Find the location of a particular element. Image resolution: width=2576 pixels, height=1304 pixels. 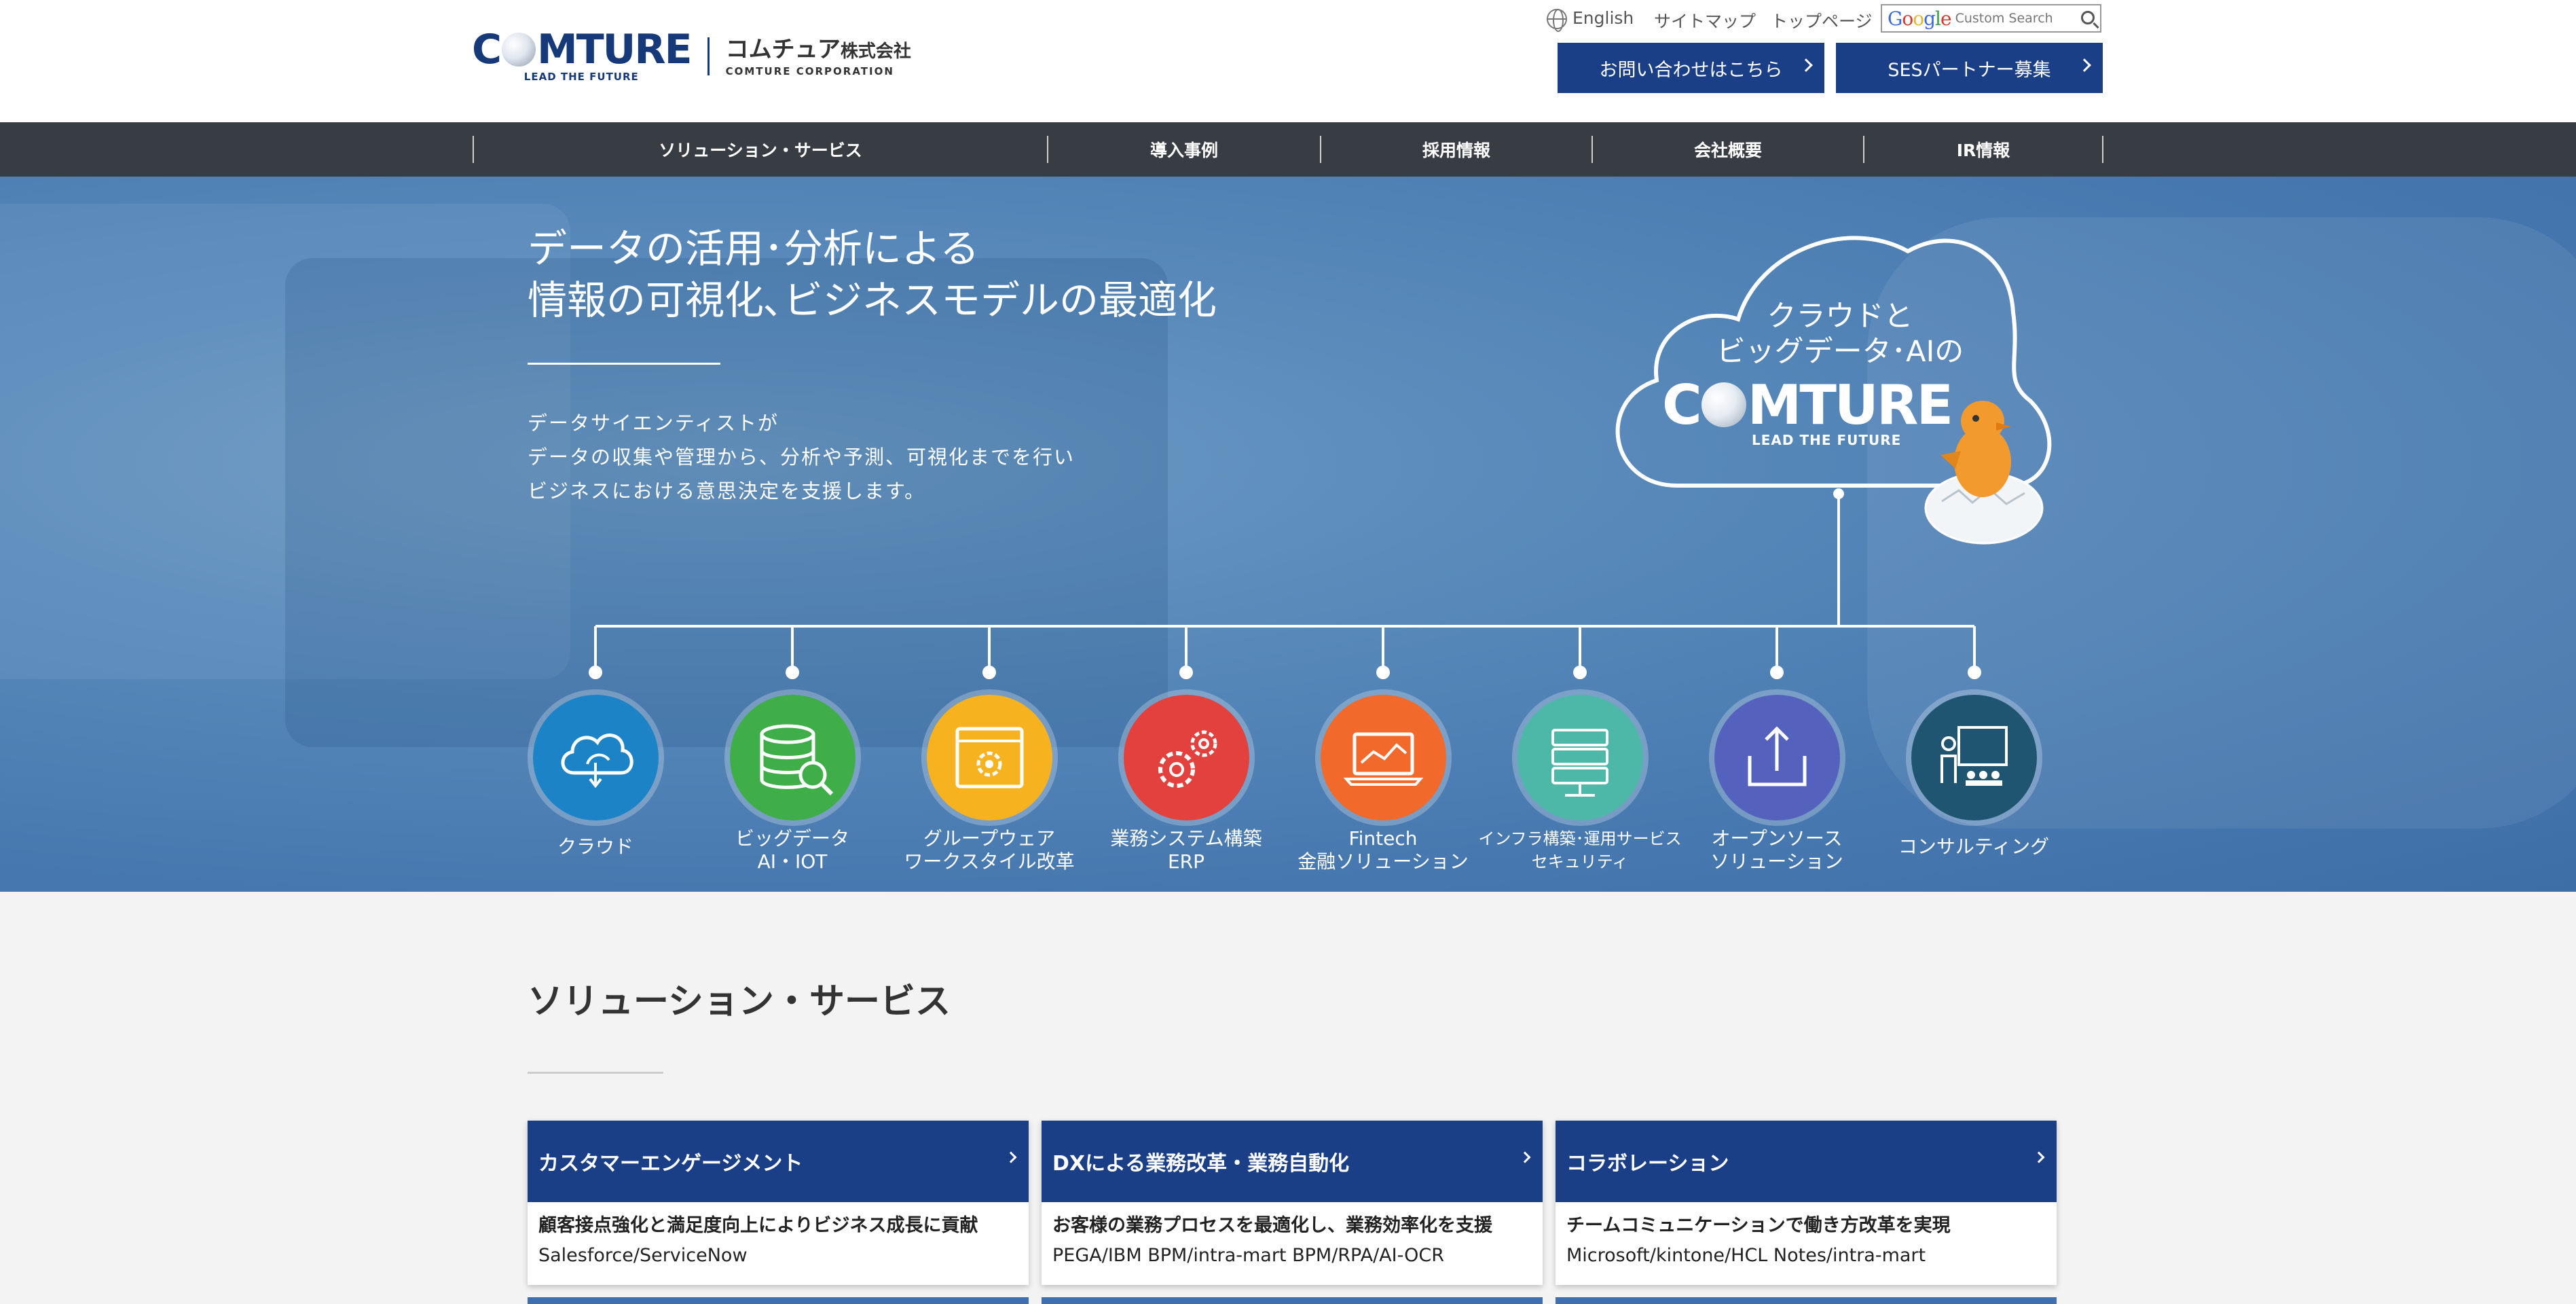

service-label-line: 業務システム構築 is located at coordinates (1186, 838).